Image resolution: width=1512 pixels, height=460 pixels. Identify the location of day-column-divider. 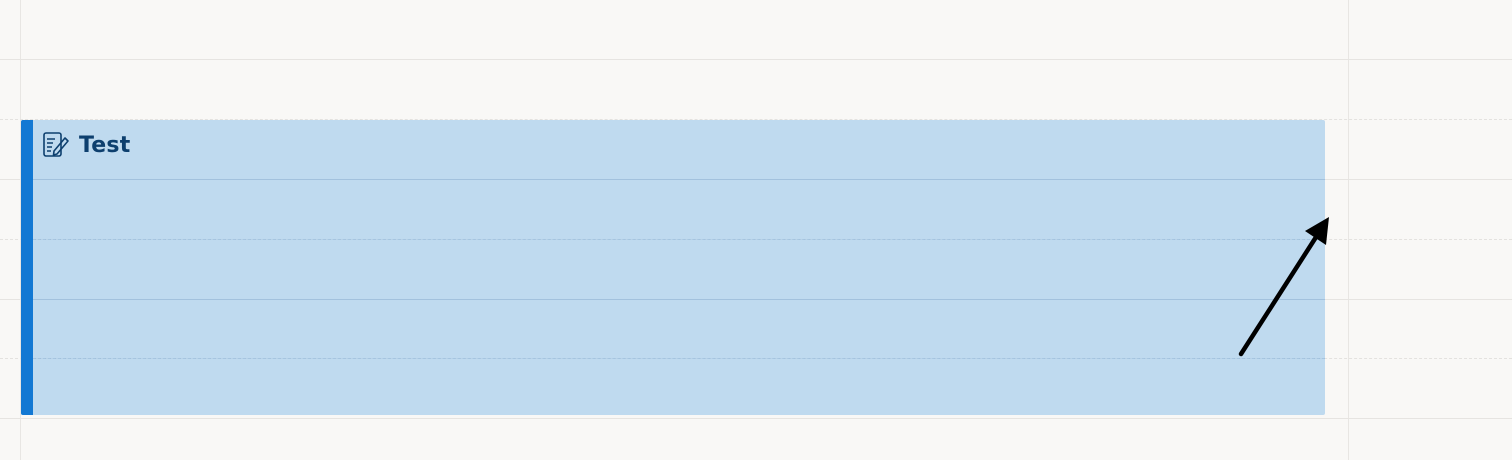
(1348, 230).